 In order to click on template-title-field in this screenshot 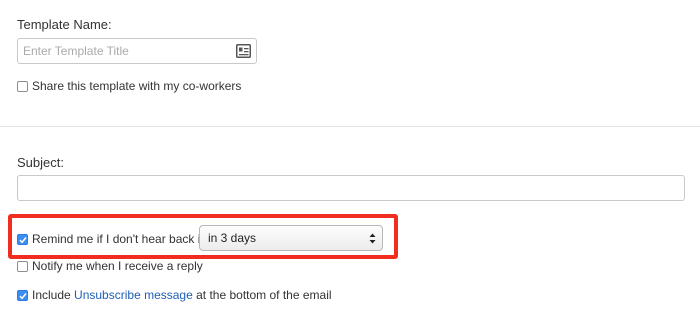, I will do `click(137, 51)`.